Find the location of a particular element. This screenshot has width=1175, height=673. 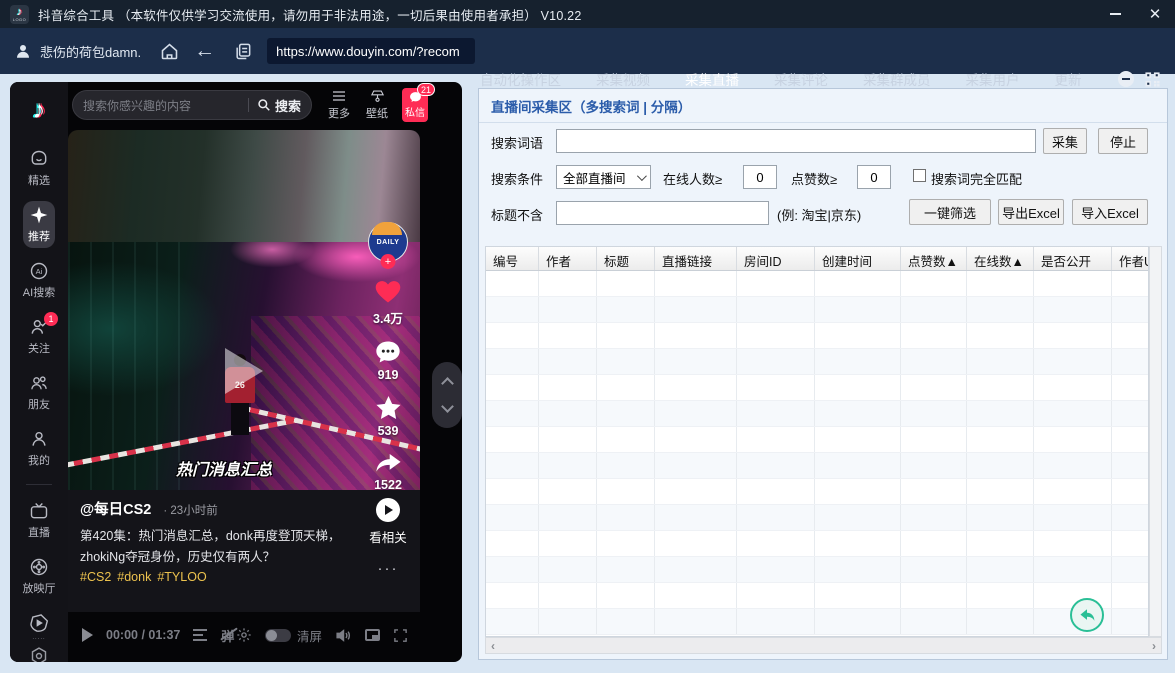

home-icon is located at coordinates (169, 51).